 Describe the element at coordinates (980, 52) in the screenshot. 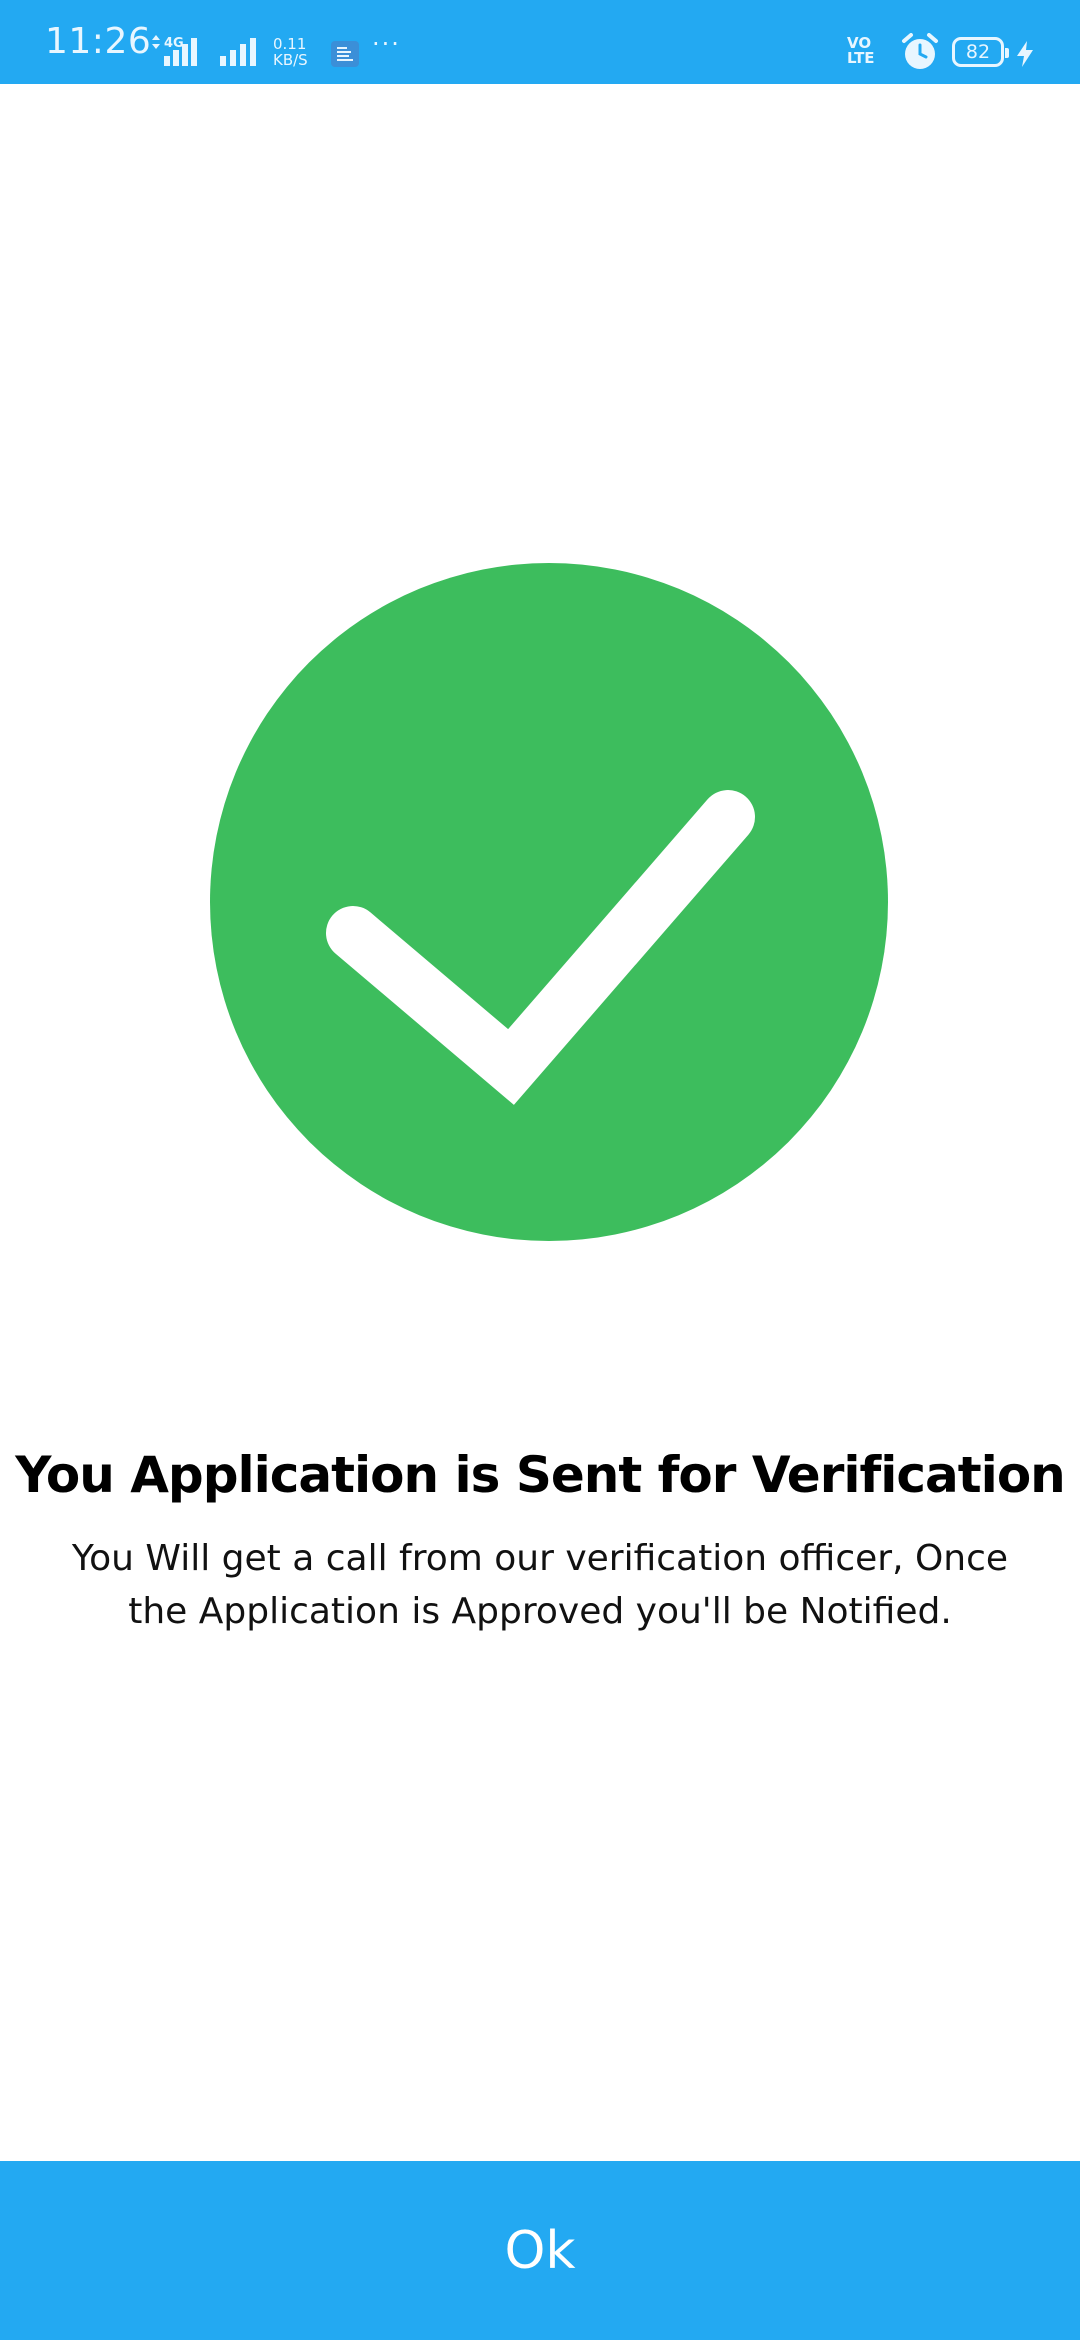

I see `battery-icon: 82` at that location.